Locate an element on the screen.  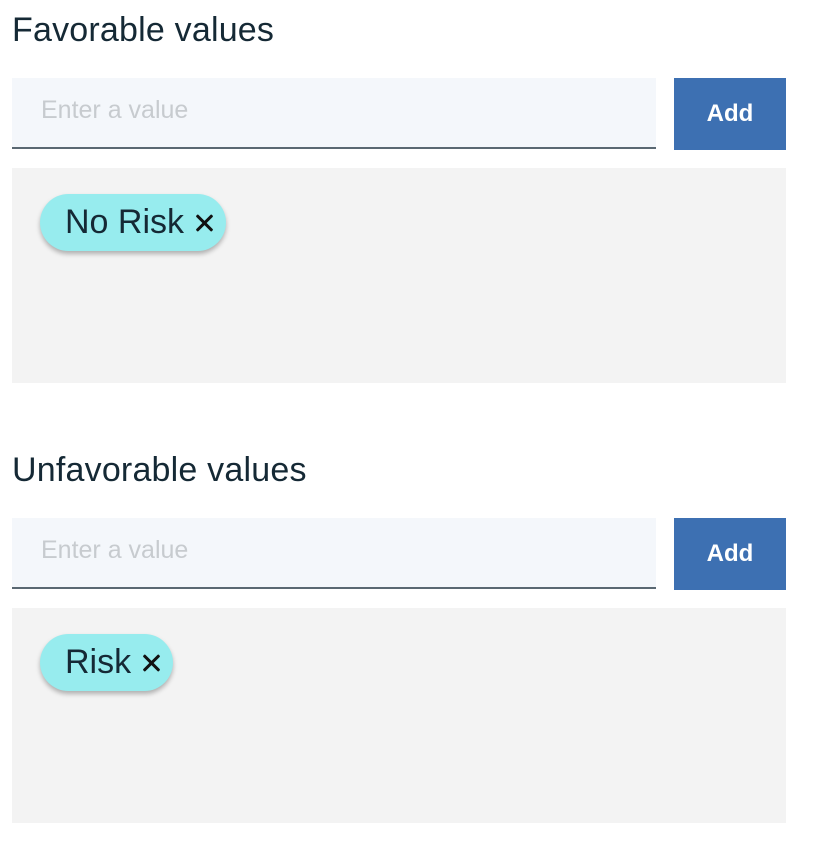
favorable-input-row: Add is located at coordinates (399, 114).